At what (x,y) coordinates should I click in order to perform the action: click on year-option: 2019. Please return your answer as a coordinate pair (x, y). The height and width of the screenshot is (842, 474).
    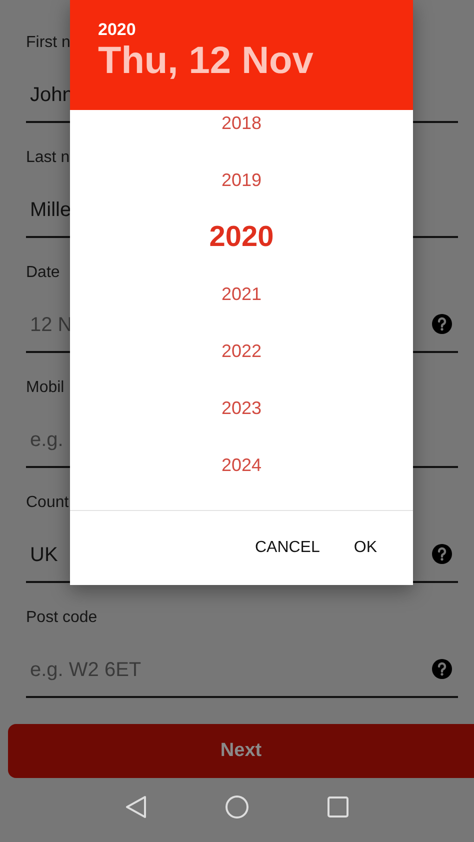
    Looking at the image, I should click on (241, 180).